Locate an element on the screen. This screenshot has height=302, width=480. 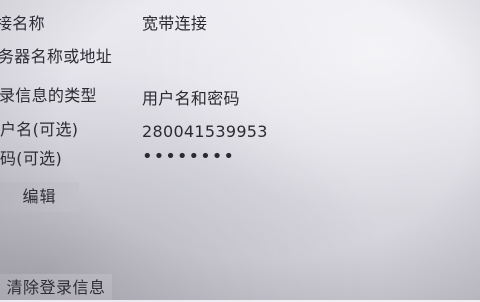
sign-in-type-row: 录信息的类型 用户名和密码 is located at coordinates (240, 96).